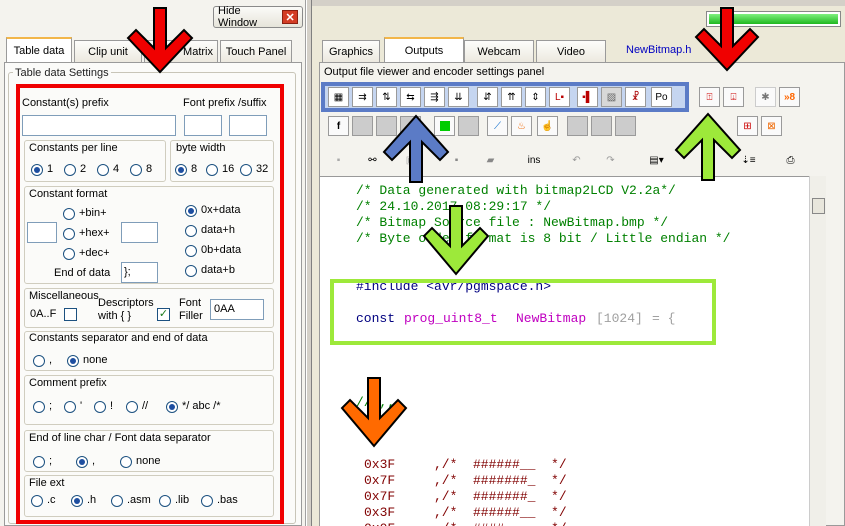  I want to click on flip-icon: ⇕, so click(535, 97).